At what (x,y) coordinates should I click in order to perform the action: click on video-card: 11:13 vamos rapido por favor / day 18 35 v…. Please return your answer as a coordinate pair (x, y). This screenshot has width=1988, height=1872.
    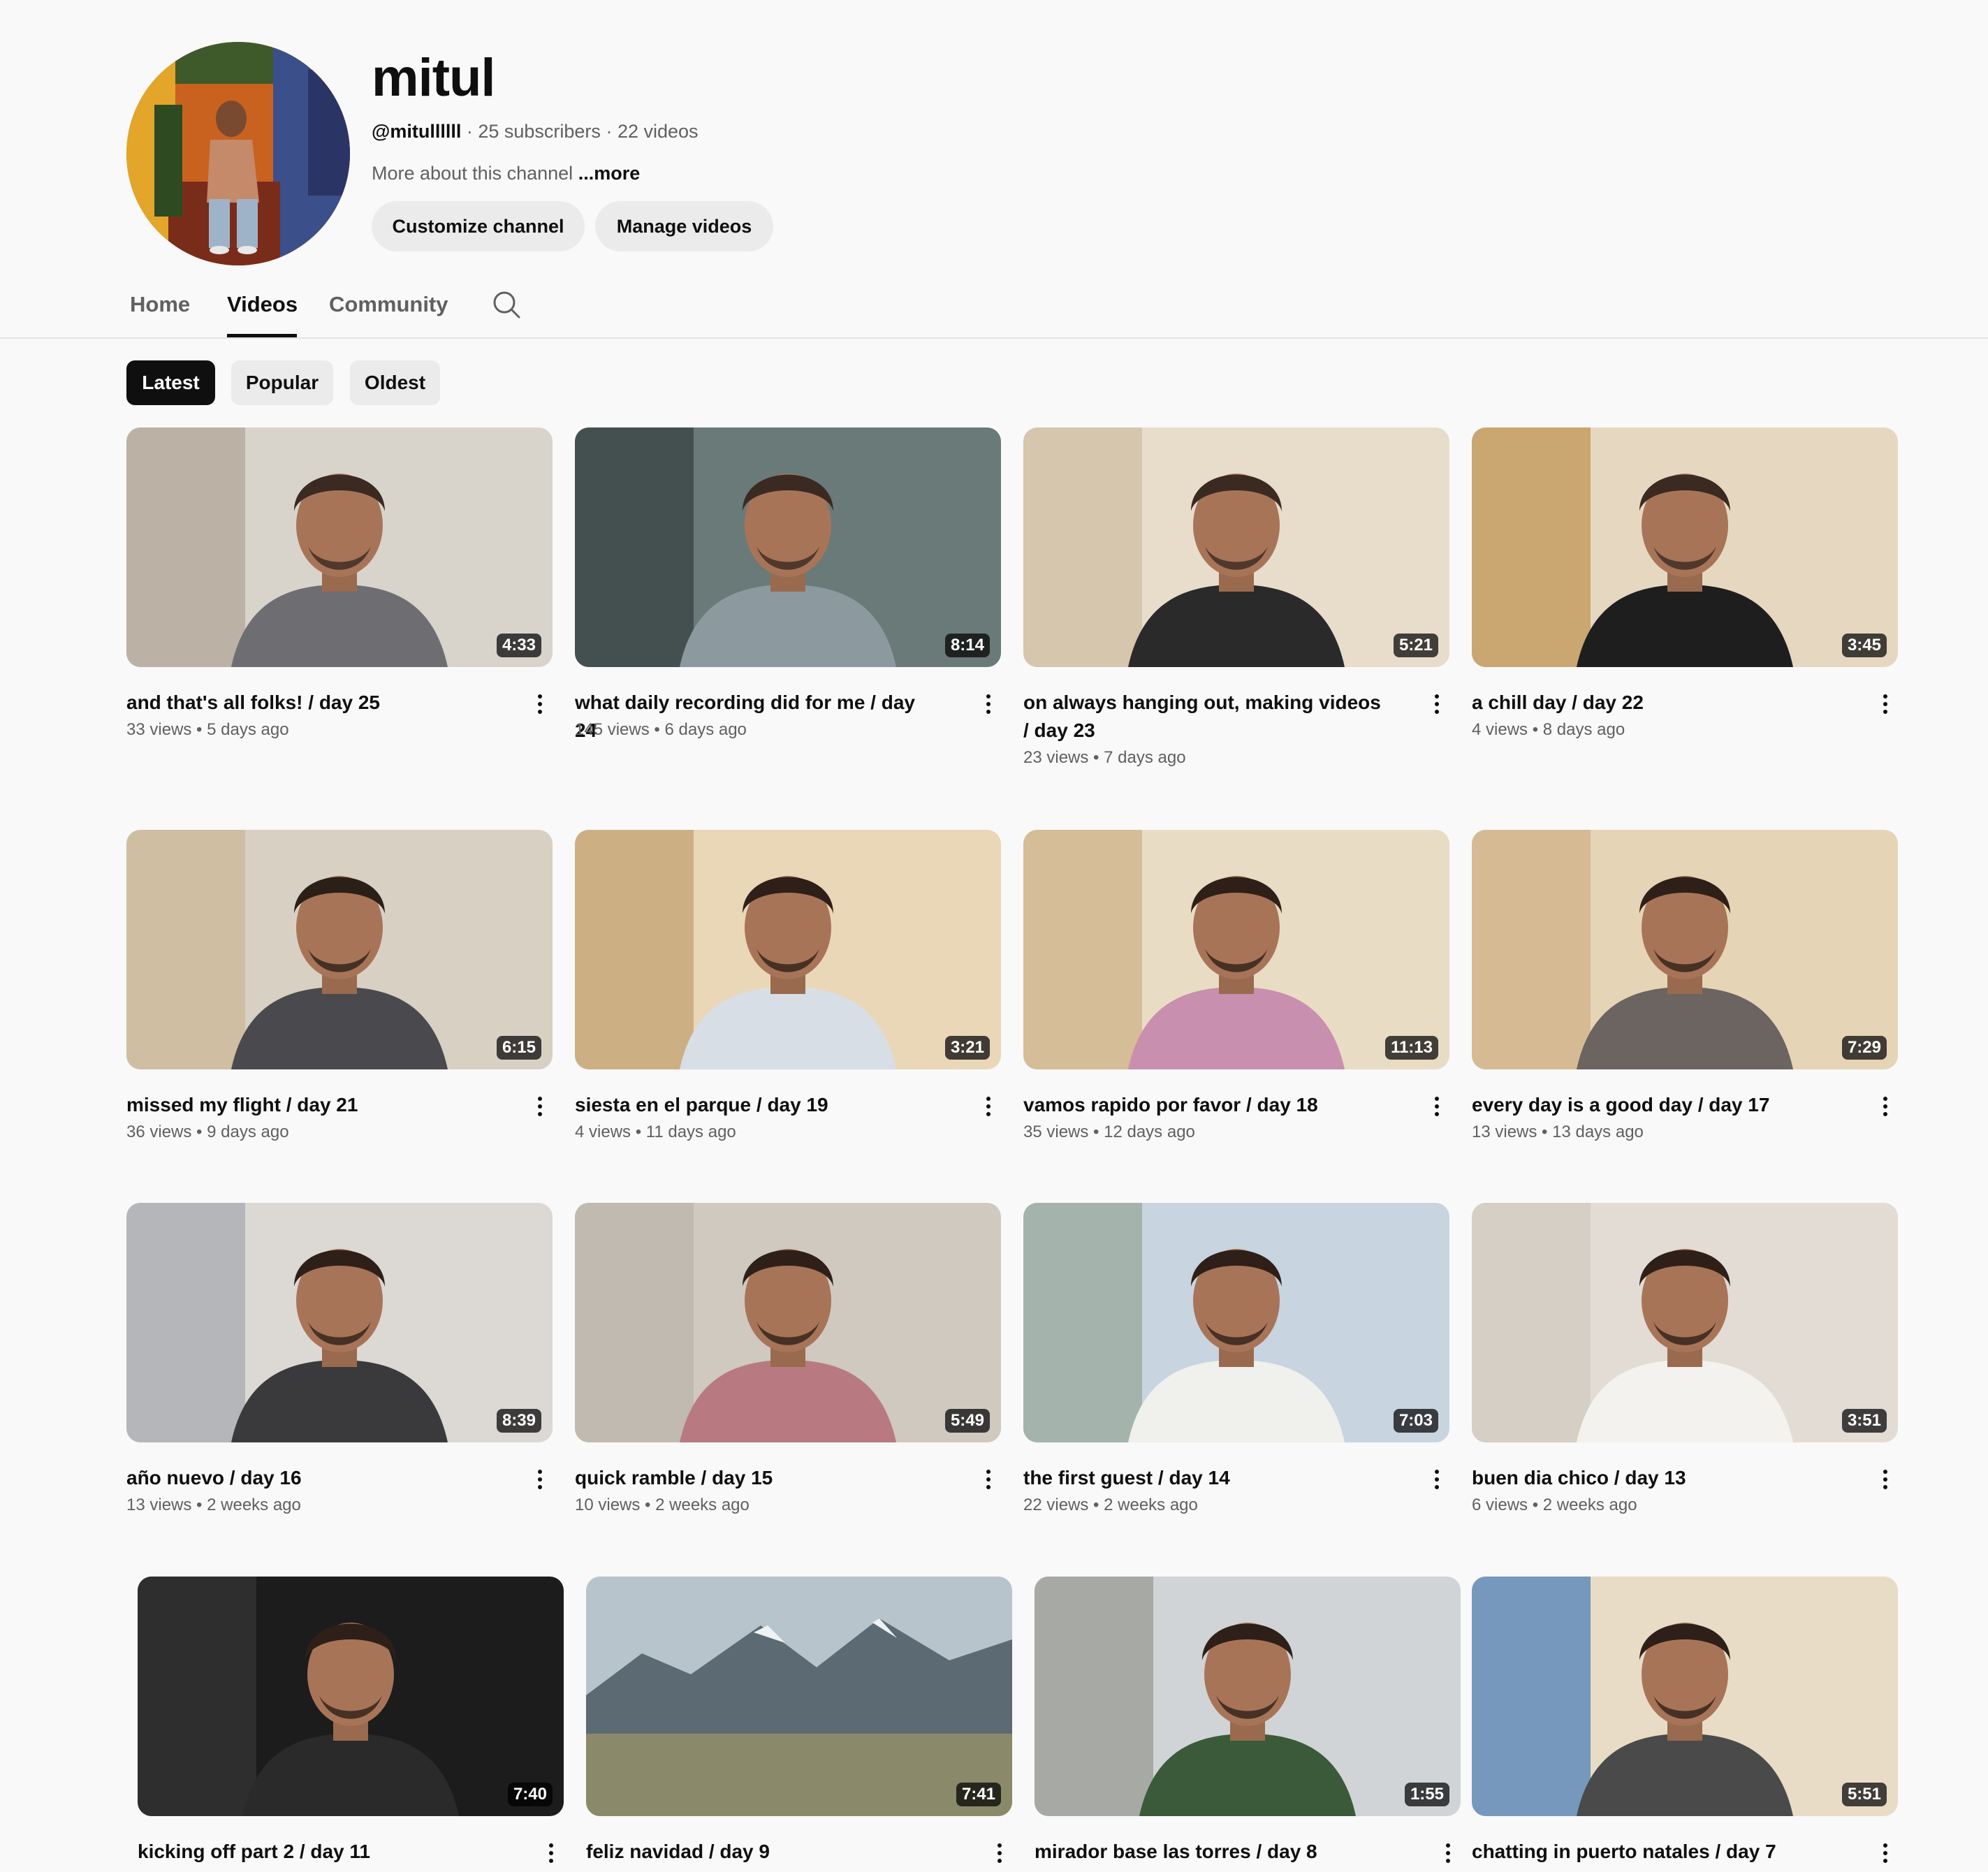
    Looking at the image, I should click on (1236, 985).